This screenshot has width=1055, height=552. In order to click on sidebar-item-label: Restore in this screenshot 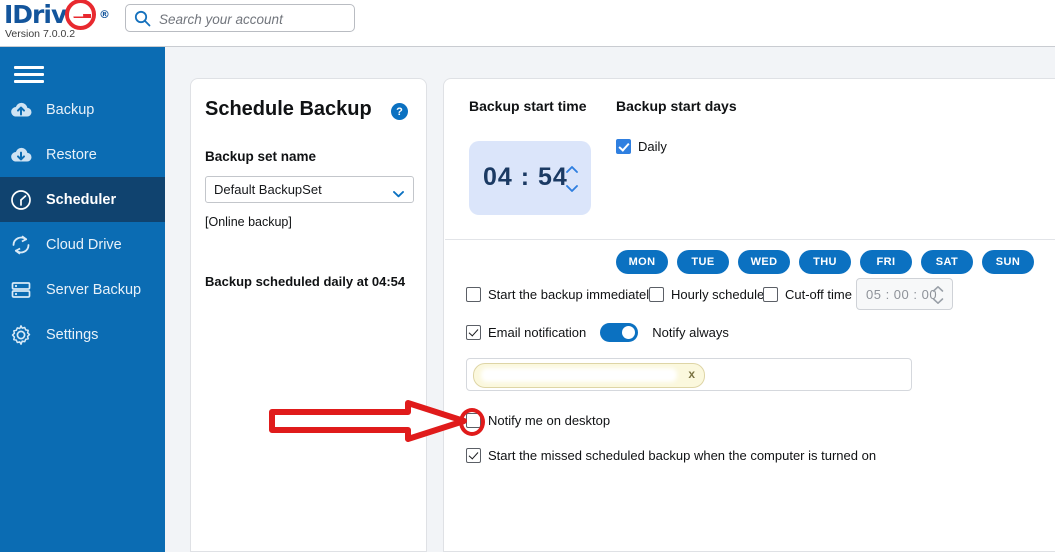, I will do `click(71, 154)`.